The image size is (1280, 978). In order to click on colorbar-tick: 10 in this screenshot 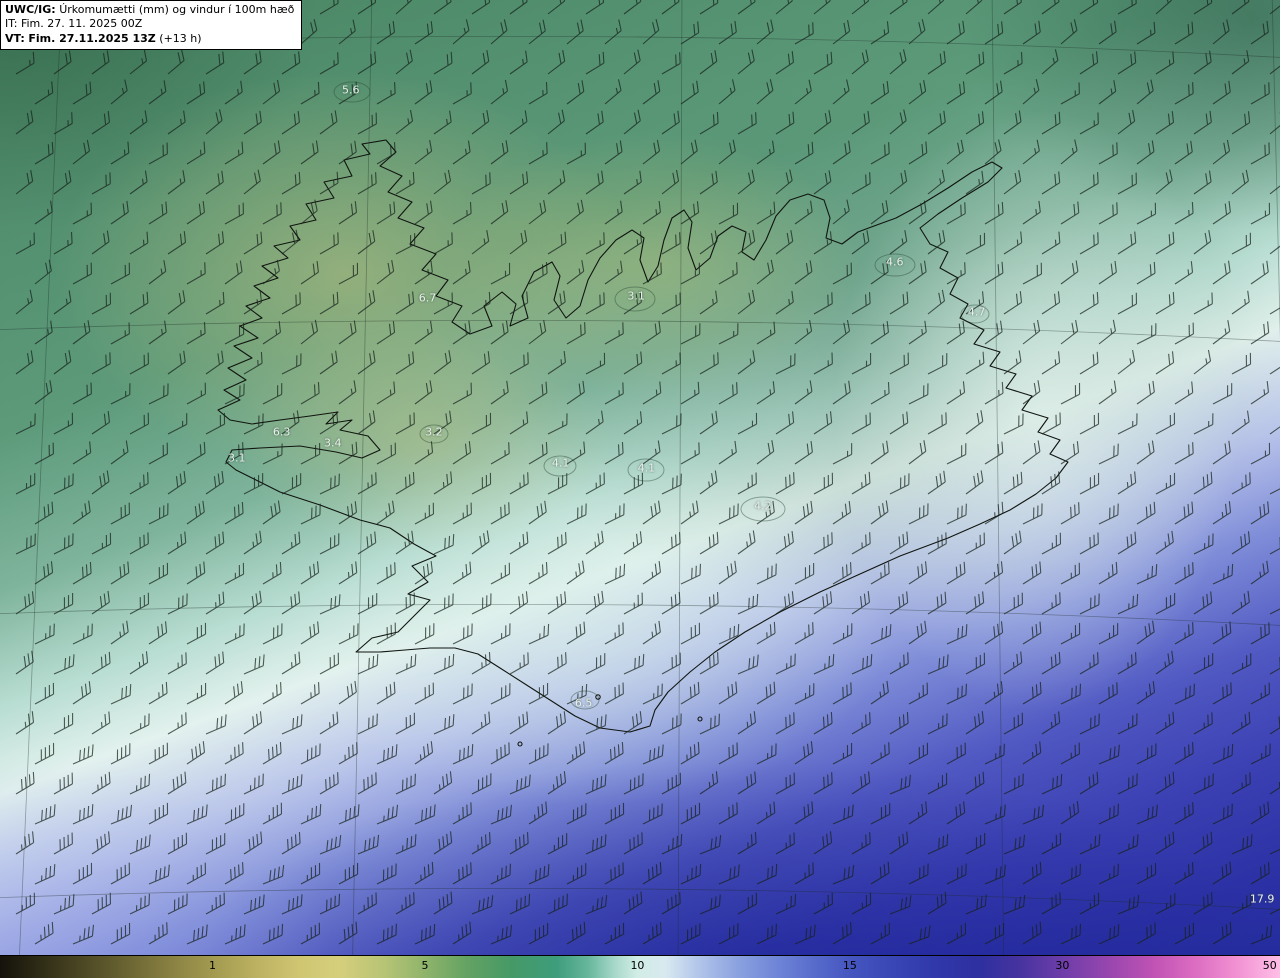, I will do `click(637, 965)`.